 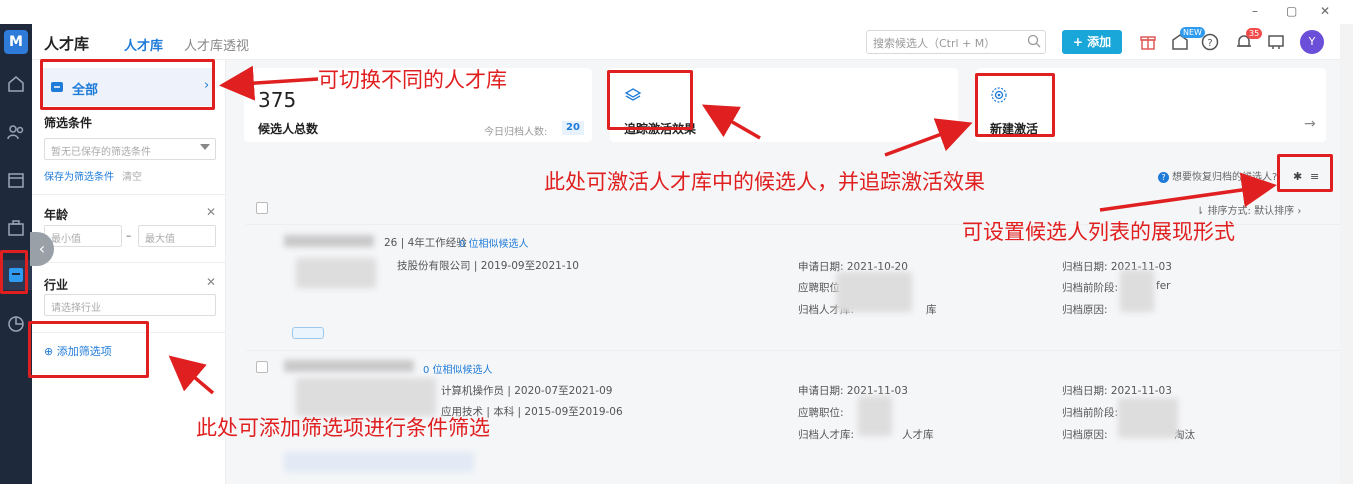 What do you see at coordinates (177, 236) in the screenshot?
I see `age-max-input: 最大值` at bounding box center [177, 236].